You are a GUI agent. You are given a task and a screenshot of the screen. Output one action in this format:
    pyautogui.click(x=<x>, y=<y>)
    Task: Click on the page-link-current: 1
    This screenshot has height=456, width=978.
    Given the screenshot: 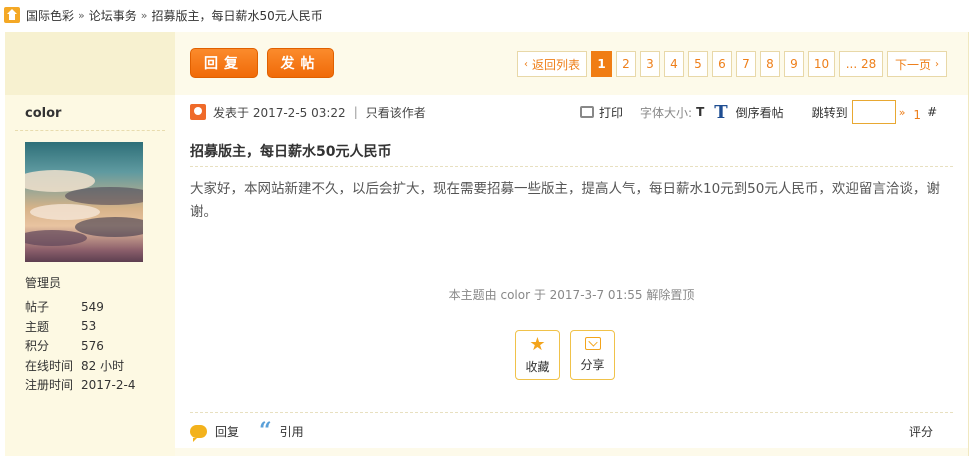 What is the action you would take?
    pyautogui.click(x=601, y=64)
    